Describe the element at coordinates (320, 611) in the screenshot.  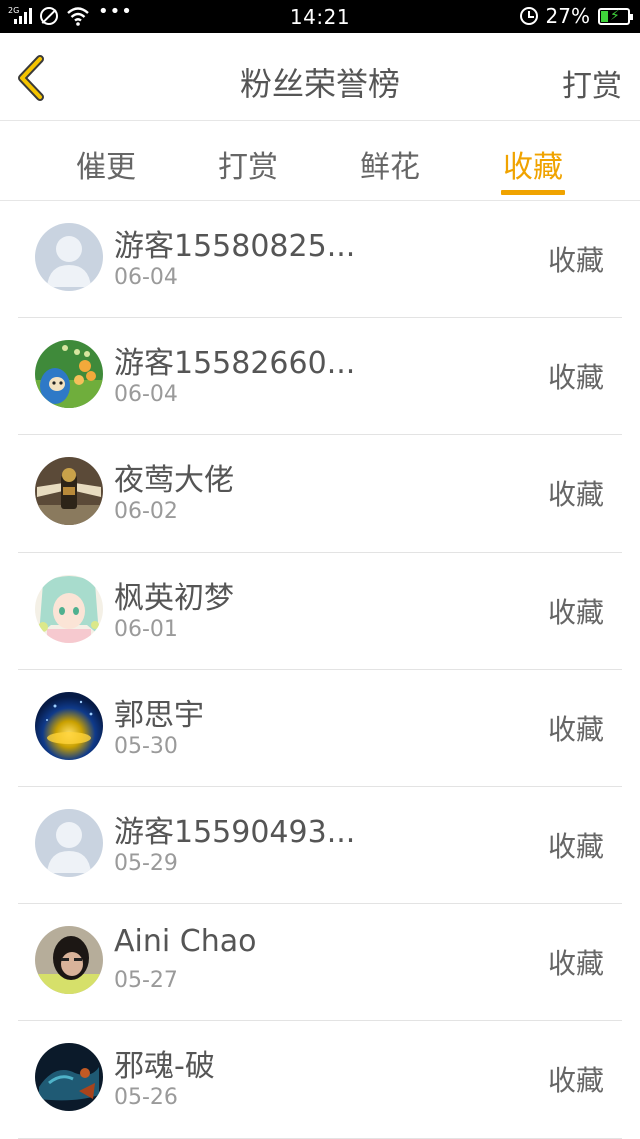
I see `list-item: 枫英初梦 06-01 收藏` at that location.